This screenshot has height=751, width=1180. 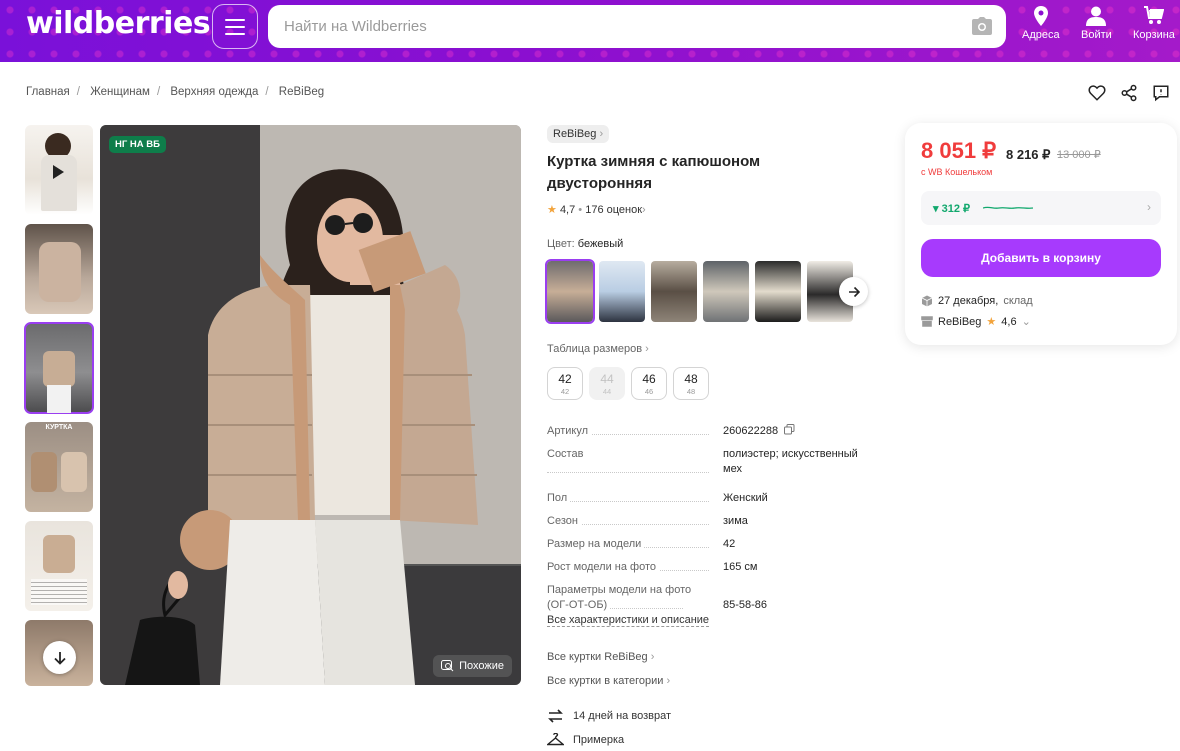 I want to click on size-option: 46 46, so click(x=649, y=383).